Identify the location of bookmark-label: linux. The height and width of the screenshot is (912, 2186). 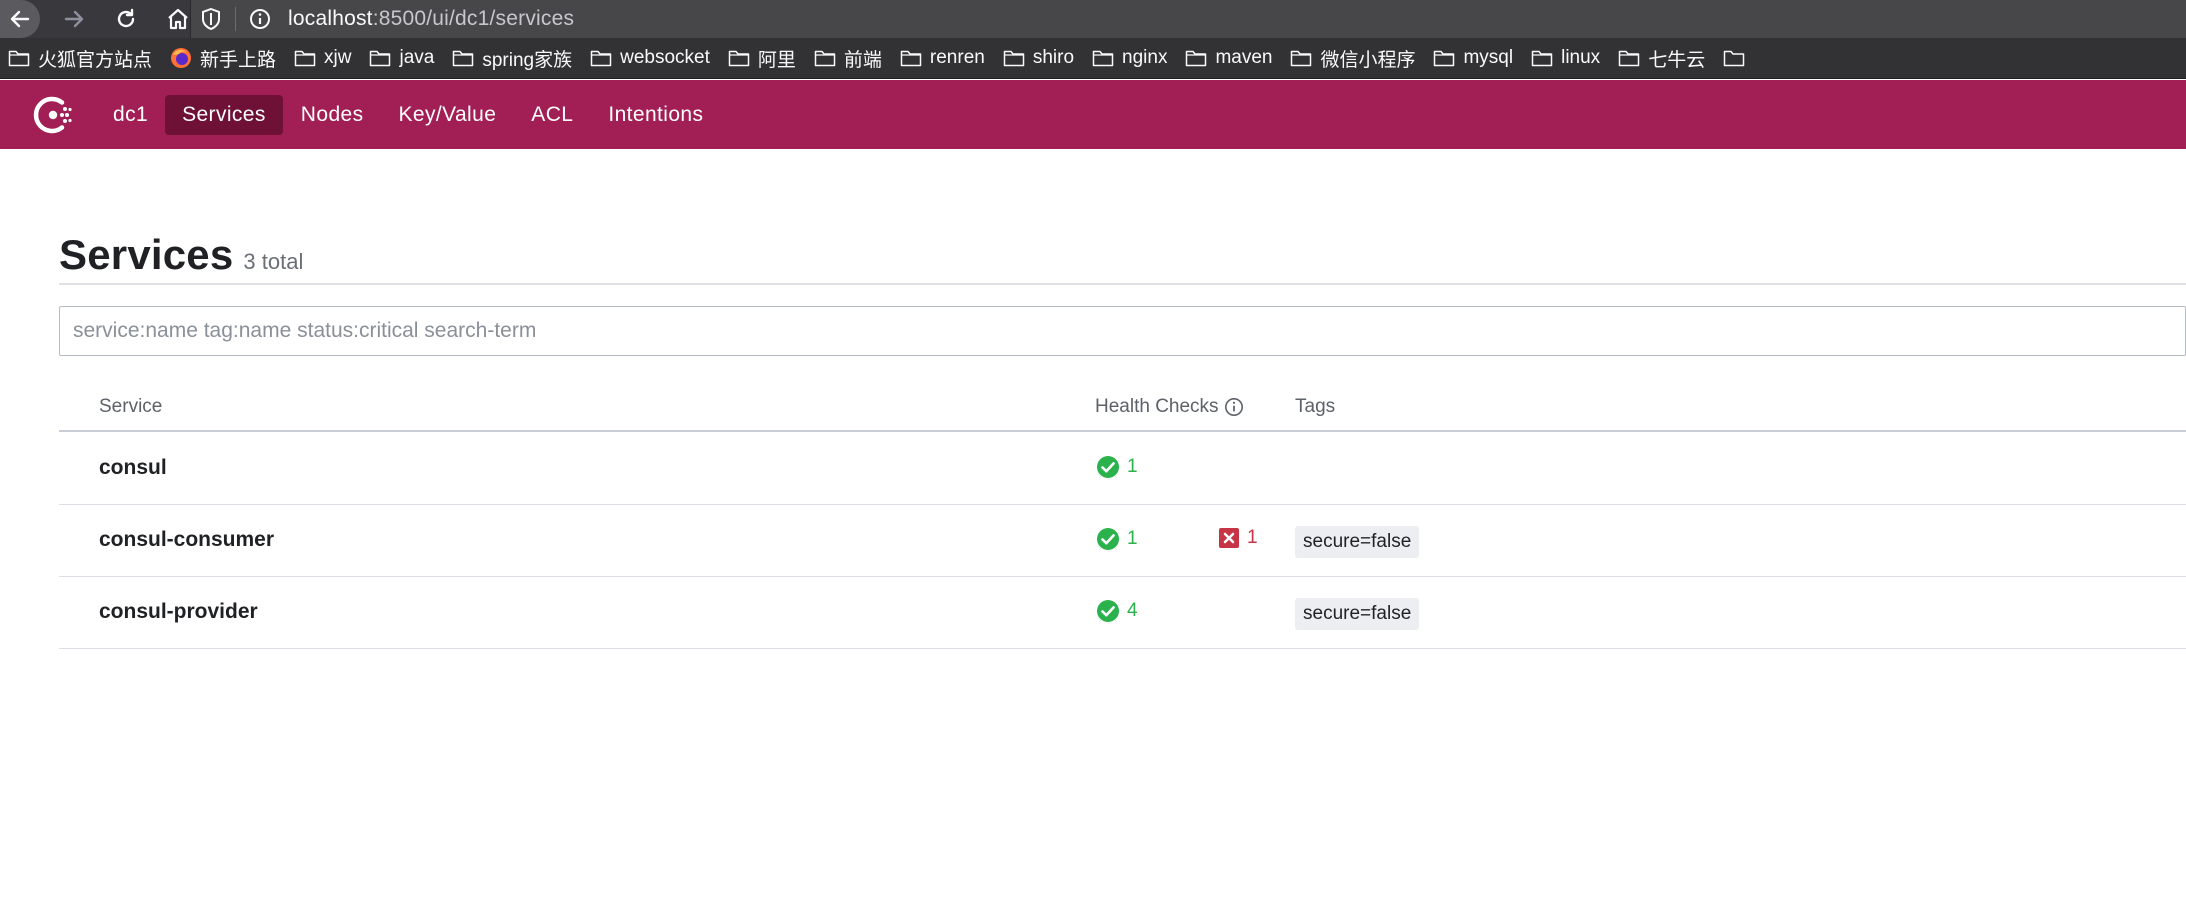
(1581, 57).